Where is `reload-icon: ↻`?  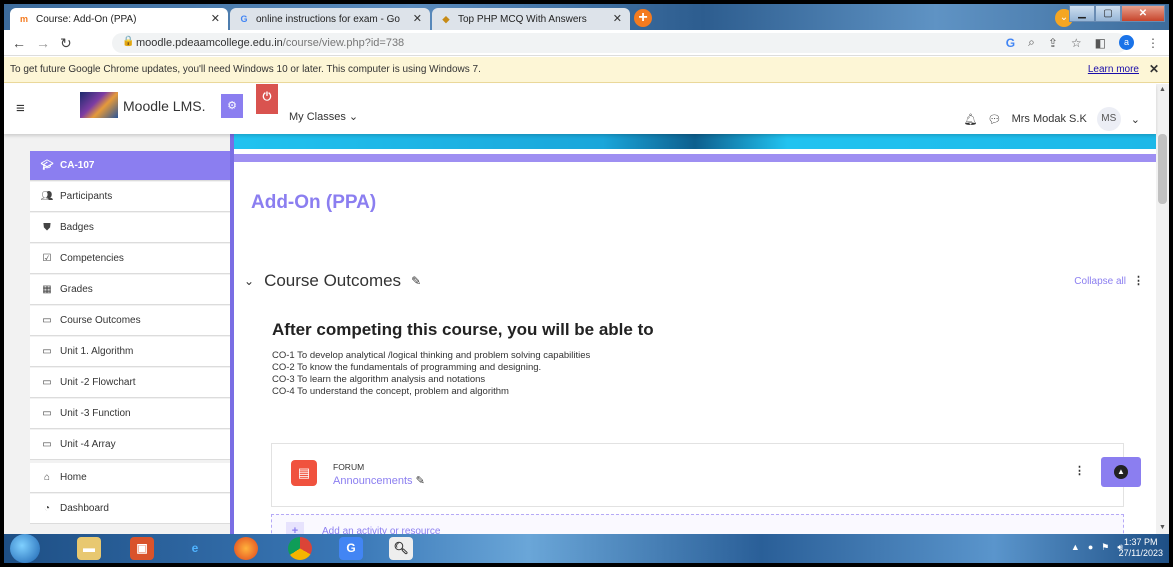
reload-icon: ↻ is located at coordinates (66, 43).